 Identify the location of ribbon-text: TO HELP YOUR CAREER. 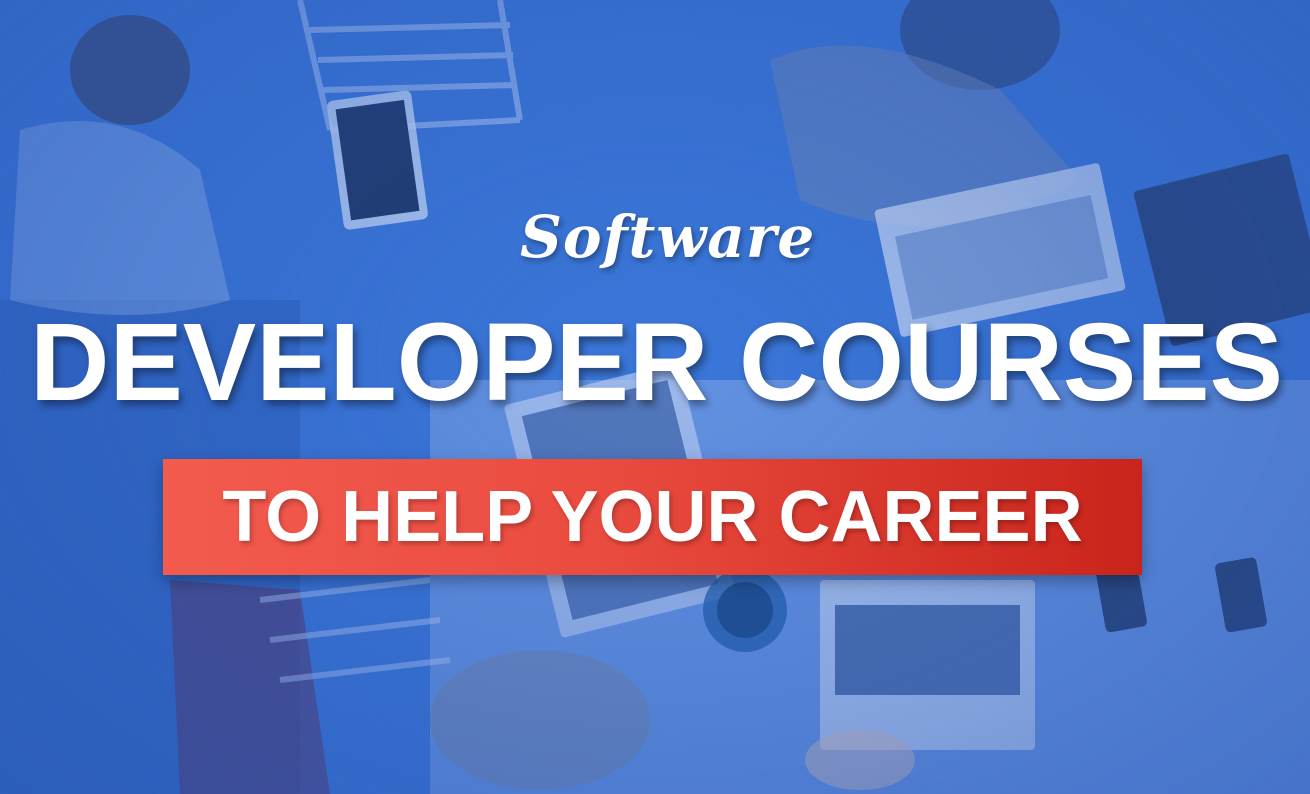
(652, 517).